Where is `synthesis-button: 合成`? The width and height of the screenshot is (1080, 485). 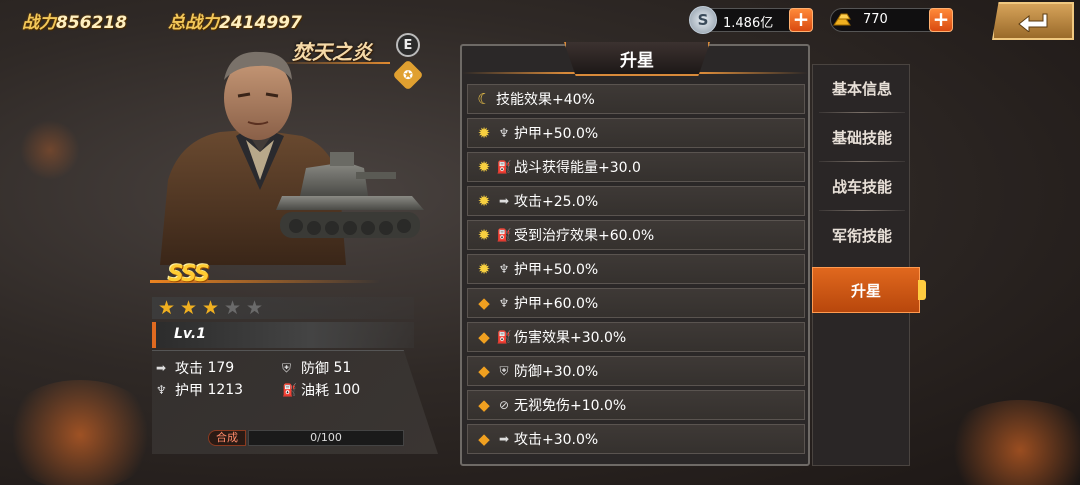
synthesis-button: 合成 is located at coordinates (227, 438).